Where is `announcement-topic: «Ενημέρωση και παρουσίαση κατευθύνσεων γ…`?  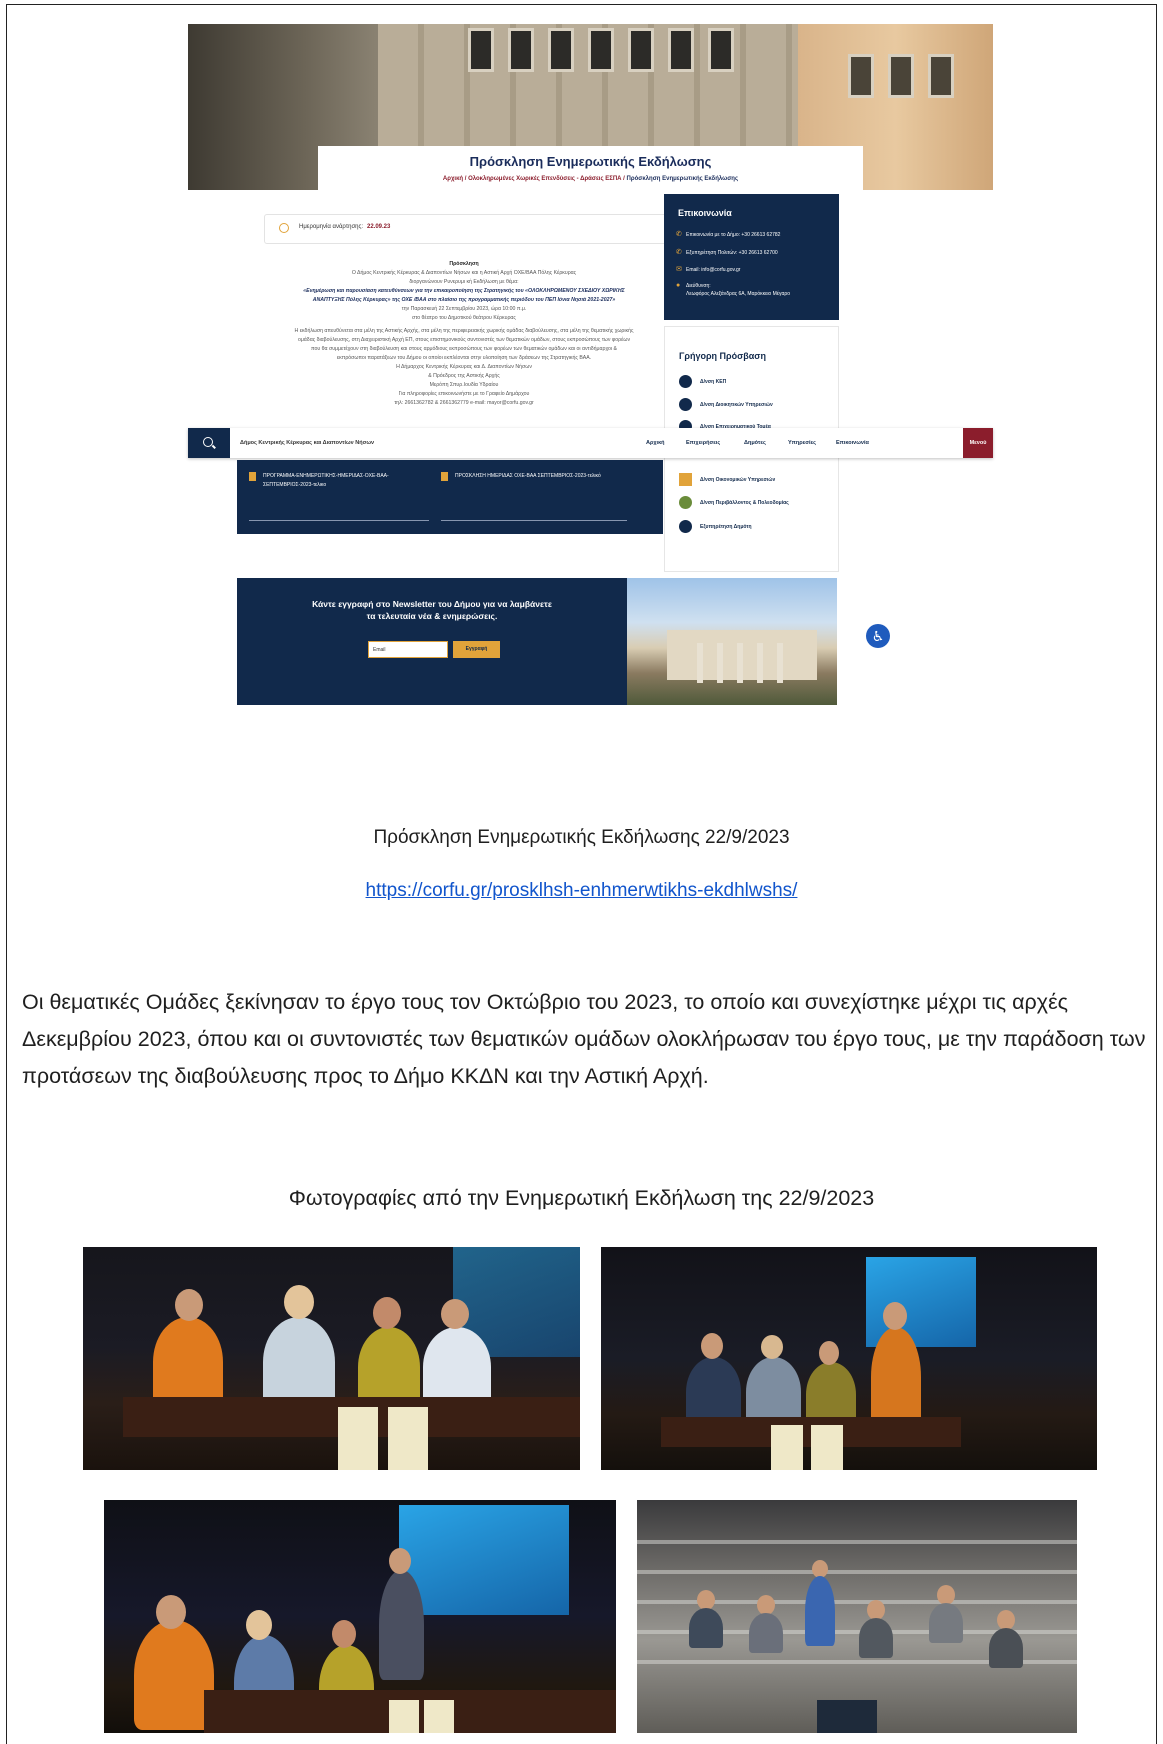 announcement-topic: «Ενημέρωση και παρουσίαση κατευθύνσεων γ… is located at coordinates (464, 291).